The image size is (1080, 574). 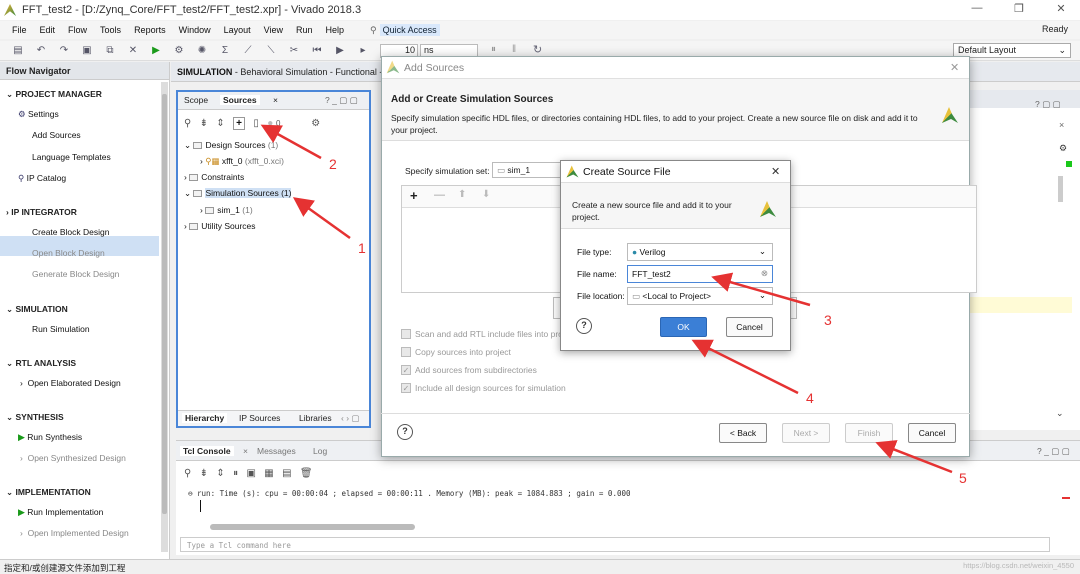 I want to click on annotation-number-1: 1, so click(x=362, y=248).